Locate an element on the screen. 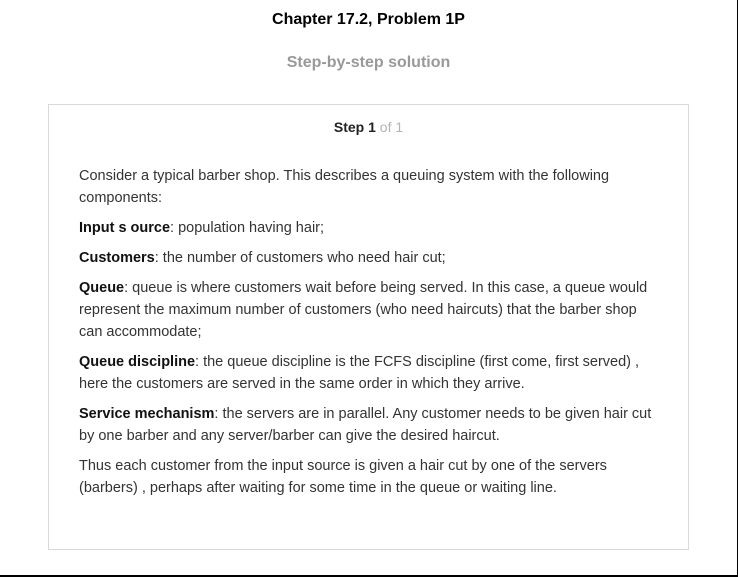 The width and height of the screenshot is (738, 577). component-description: : population having hair; is located at coordinates (247, 228).